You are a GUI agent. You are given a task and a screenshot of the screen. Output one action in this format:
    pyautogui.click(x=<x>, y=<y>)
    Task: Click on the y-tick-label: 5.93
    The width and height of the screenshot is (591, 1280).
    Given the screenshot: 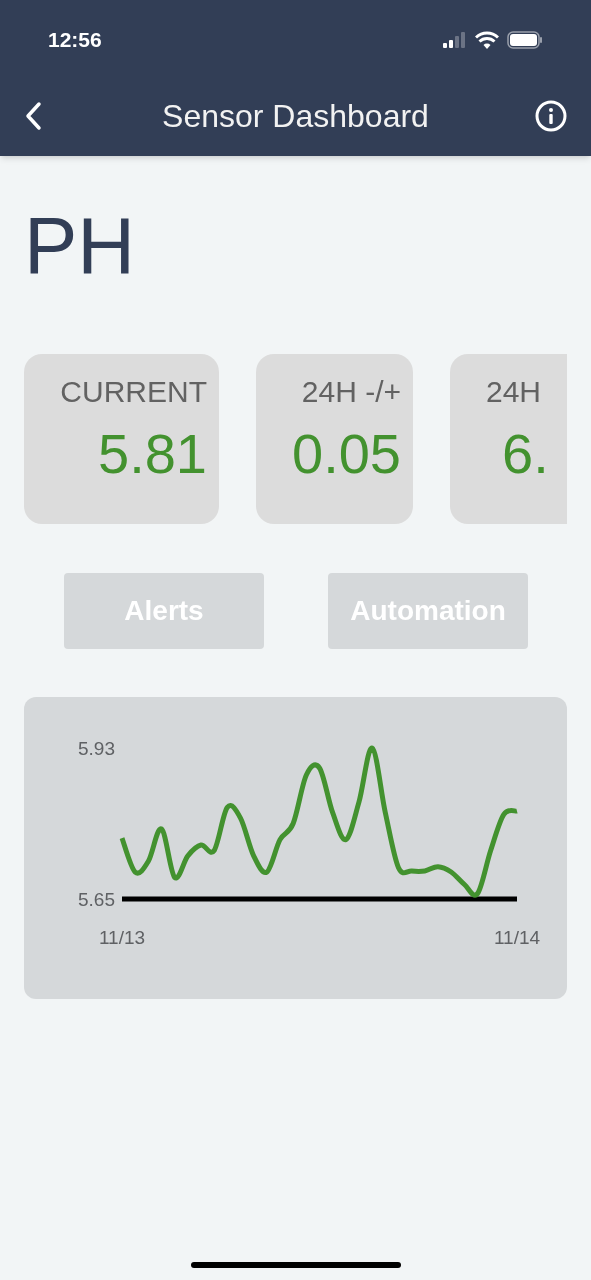 What is the action you would take?
    pyautogui.click(x=96, y=748)
    